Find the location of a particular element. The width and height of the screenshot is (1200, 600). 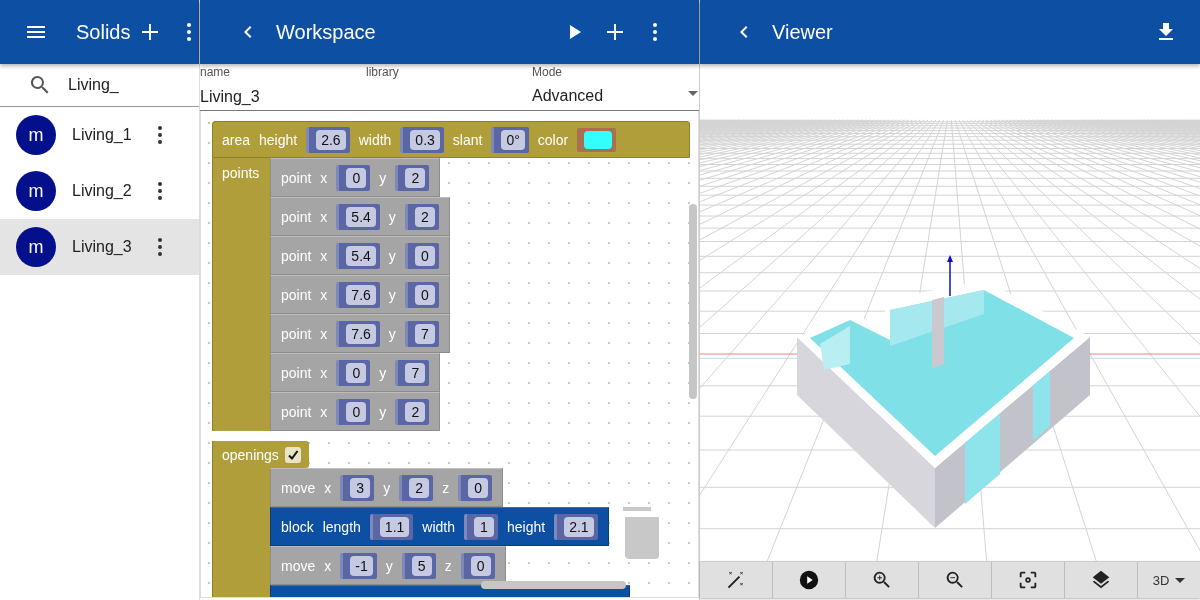

point-block: point x 0 y 7 is located at coordinates (355, 372).